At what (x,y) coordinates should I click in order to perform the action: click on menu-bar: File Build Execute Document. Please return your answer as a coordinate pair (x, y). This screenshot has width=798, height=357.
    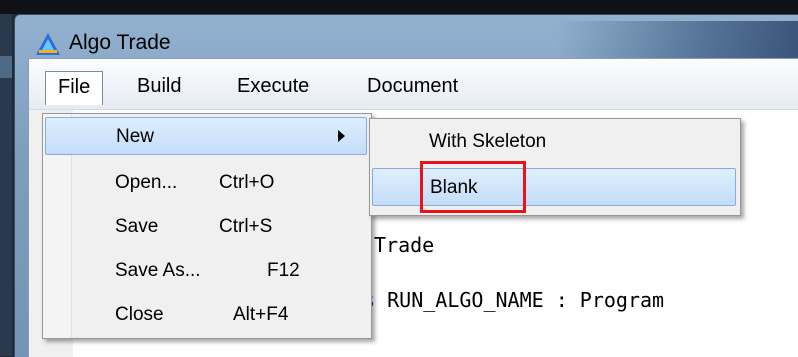
    Looking at the image, I should click on (413, 84).